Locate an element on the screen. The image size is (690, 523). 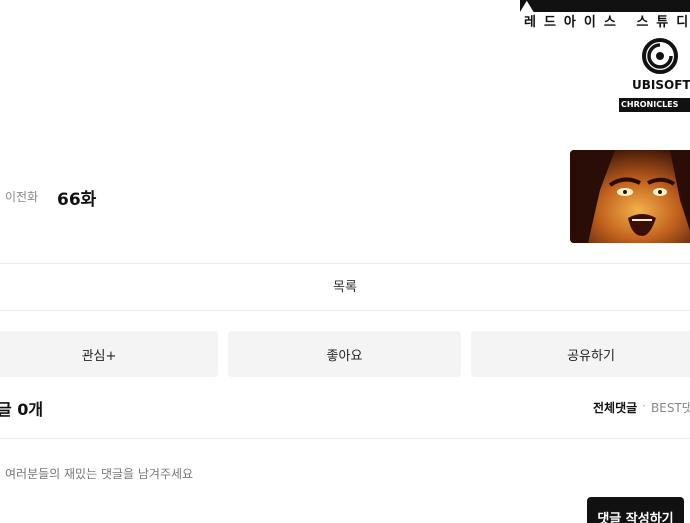
comment-count: 글 0개 is located at coordinates (22, 409).